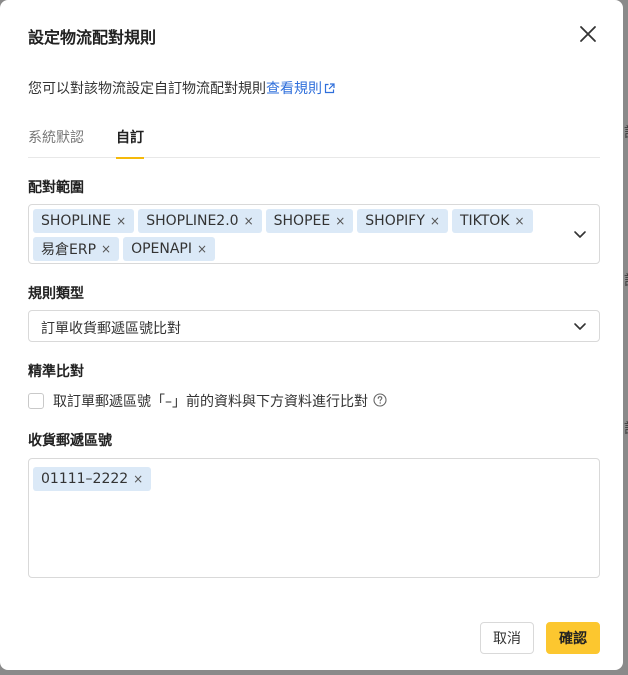 The image size is (628, 675). What do you see at coordinates (56, 372) in the screenshot?
I see `exact-match-label: 精準比對` at bounding box center [56, 372].